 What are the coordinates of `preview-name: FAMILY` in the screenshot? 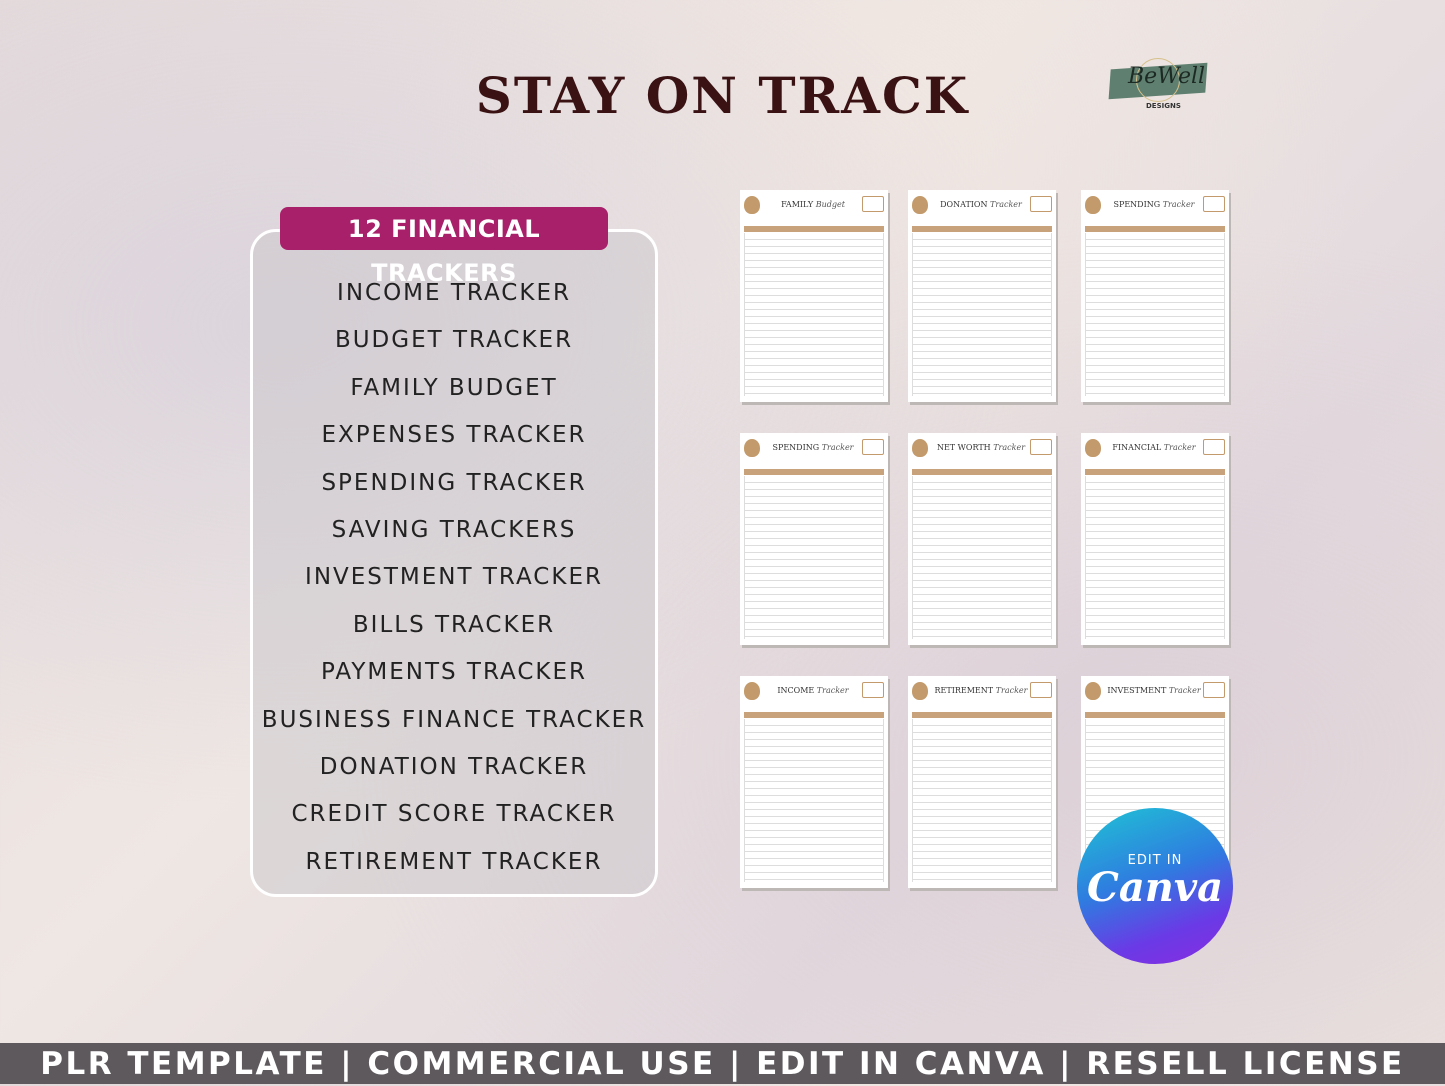 It's located at (797, 204).